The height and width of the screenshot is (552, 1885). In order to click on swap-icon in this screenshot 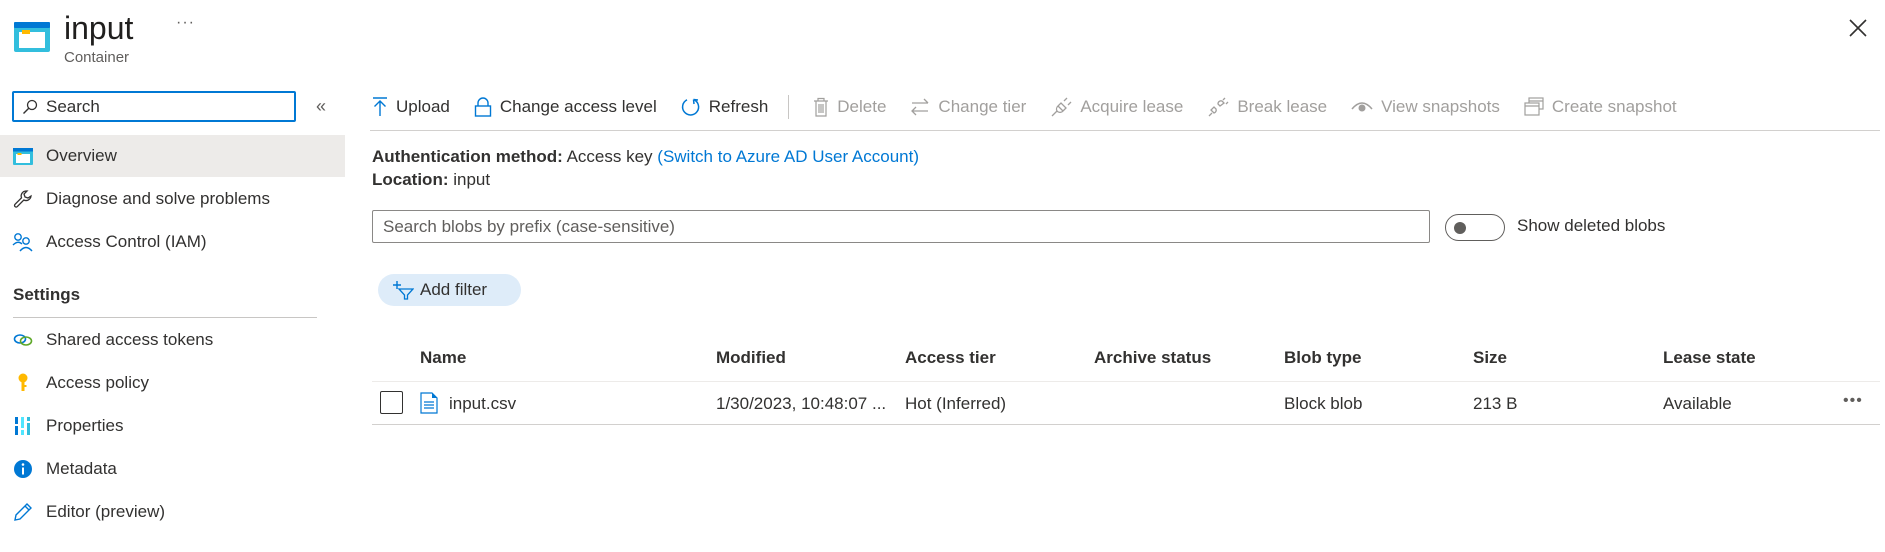, I will do `click(920, 107)`.